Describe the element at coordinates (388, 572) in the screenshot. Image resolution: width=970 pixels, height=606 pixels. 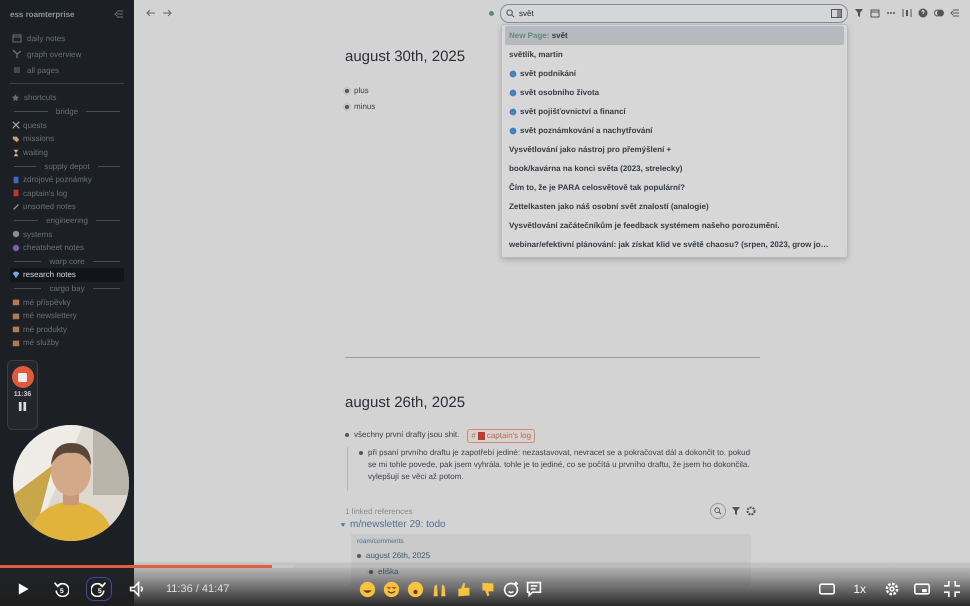
I see `block-text: eliška` at that location.